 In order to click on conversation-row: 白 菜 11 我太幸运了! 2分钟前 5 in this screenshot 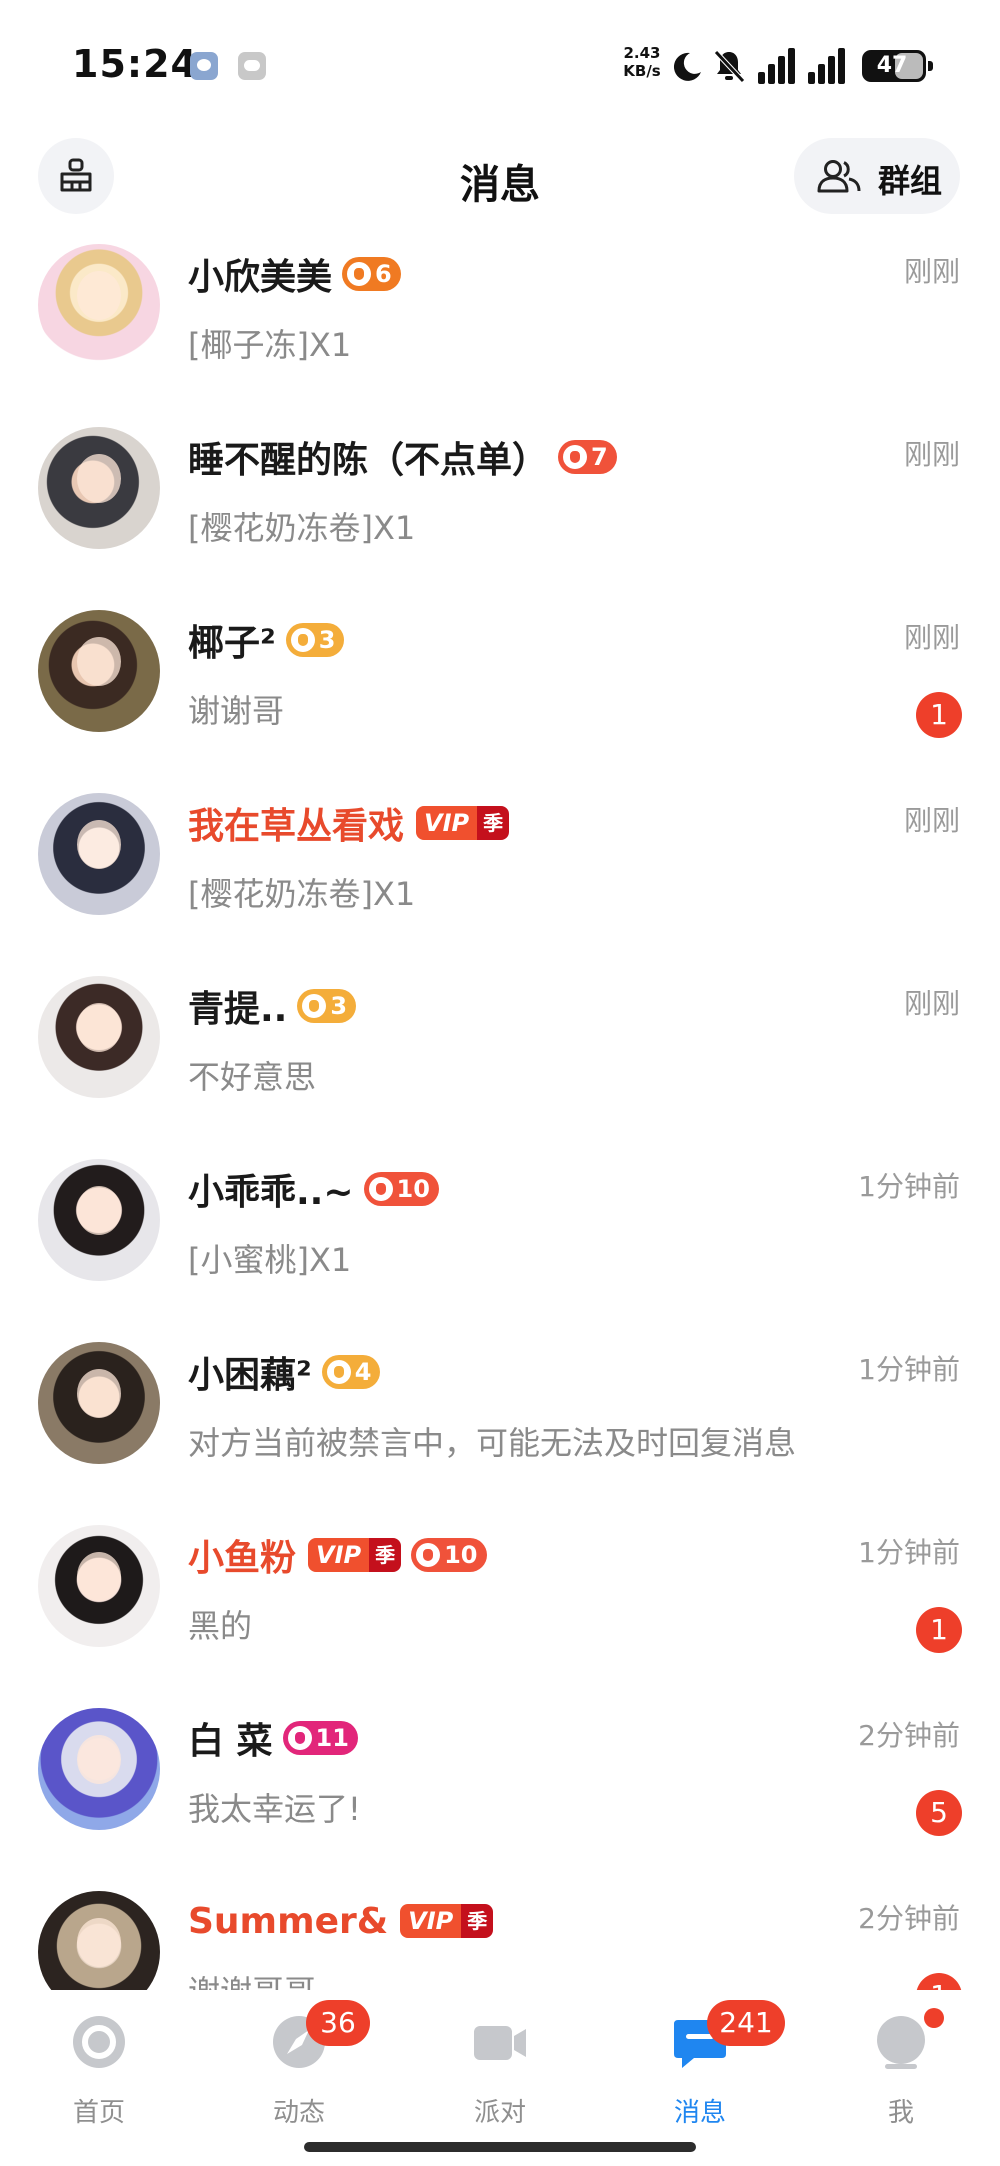, I will do `click(500, 1785)`.